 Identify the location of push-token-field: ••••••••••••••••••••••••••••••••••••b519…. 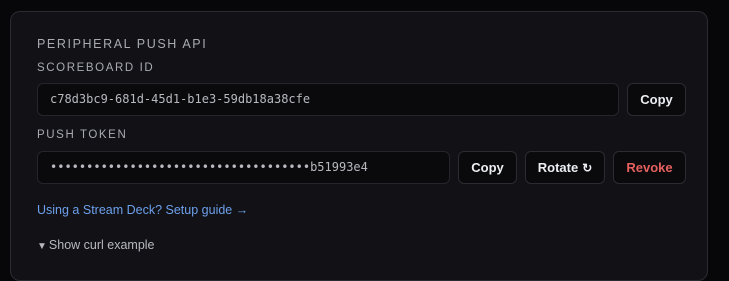
(243, 167).